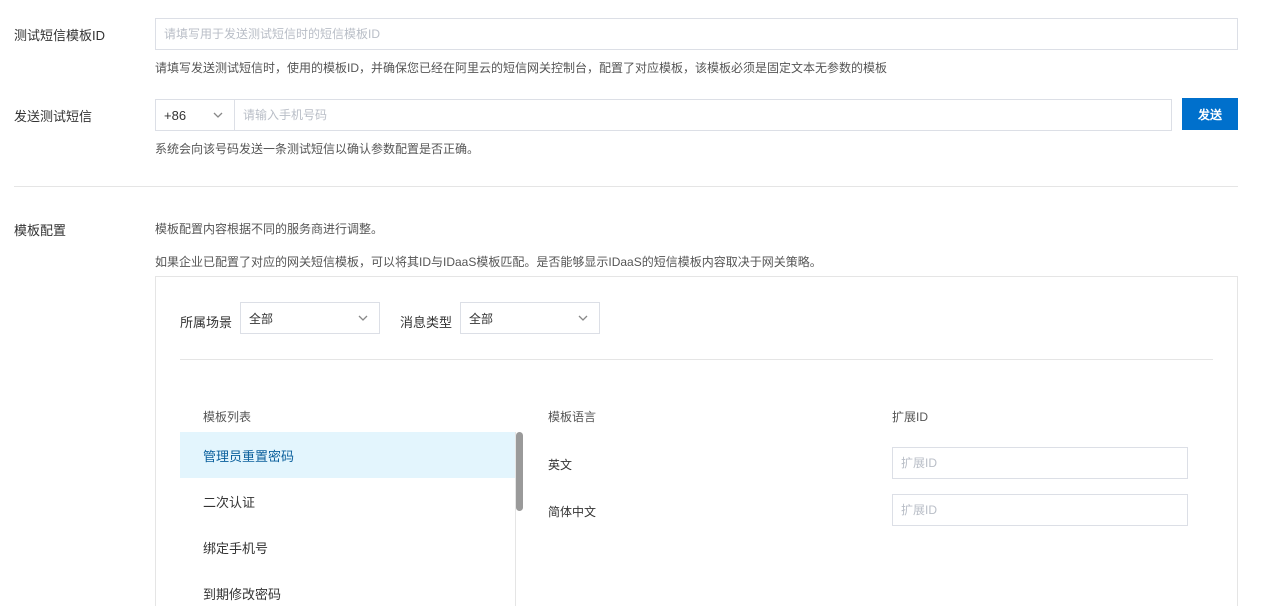 This screenshot has width=1288, height=606. I want to click on type-filter-value: 全部, so click(481, 318).